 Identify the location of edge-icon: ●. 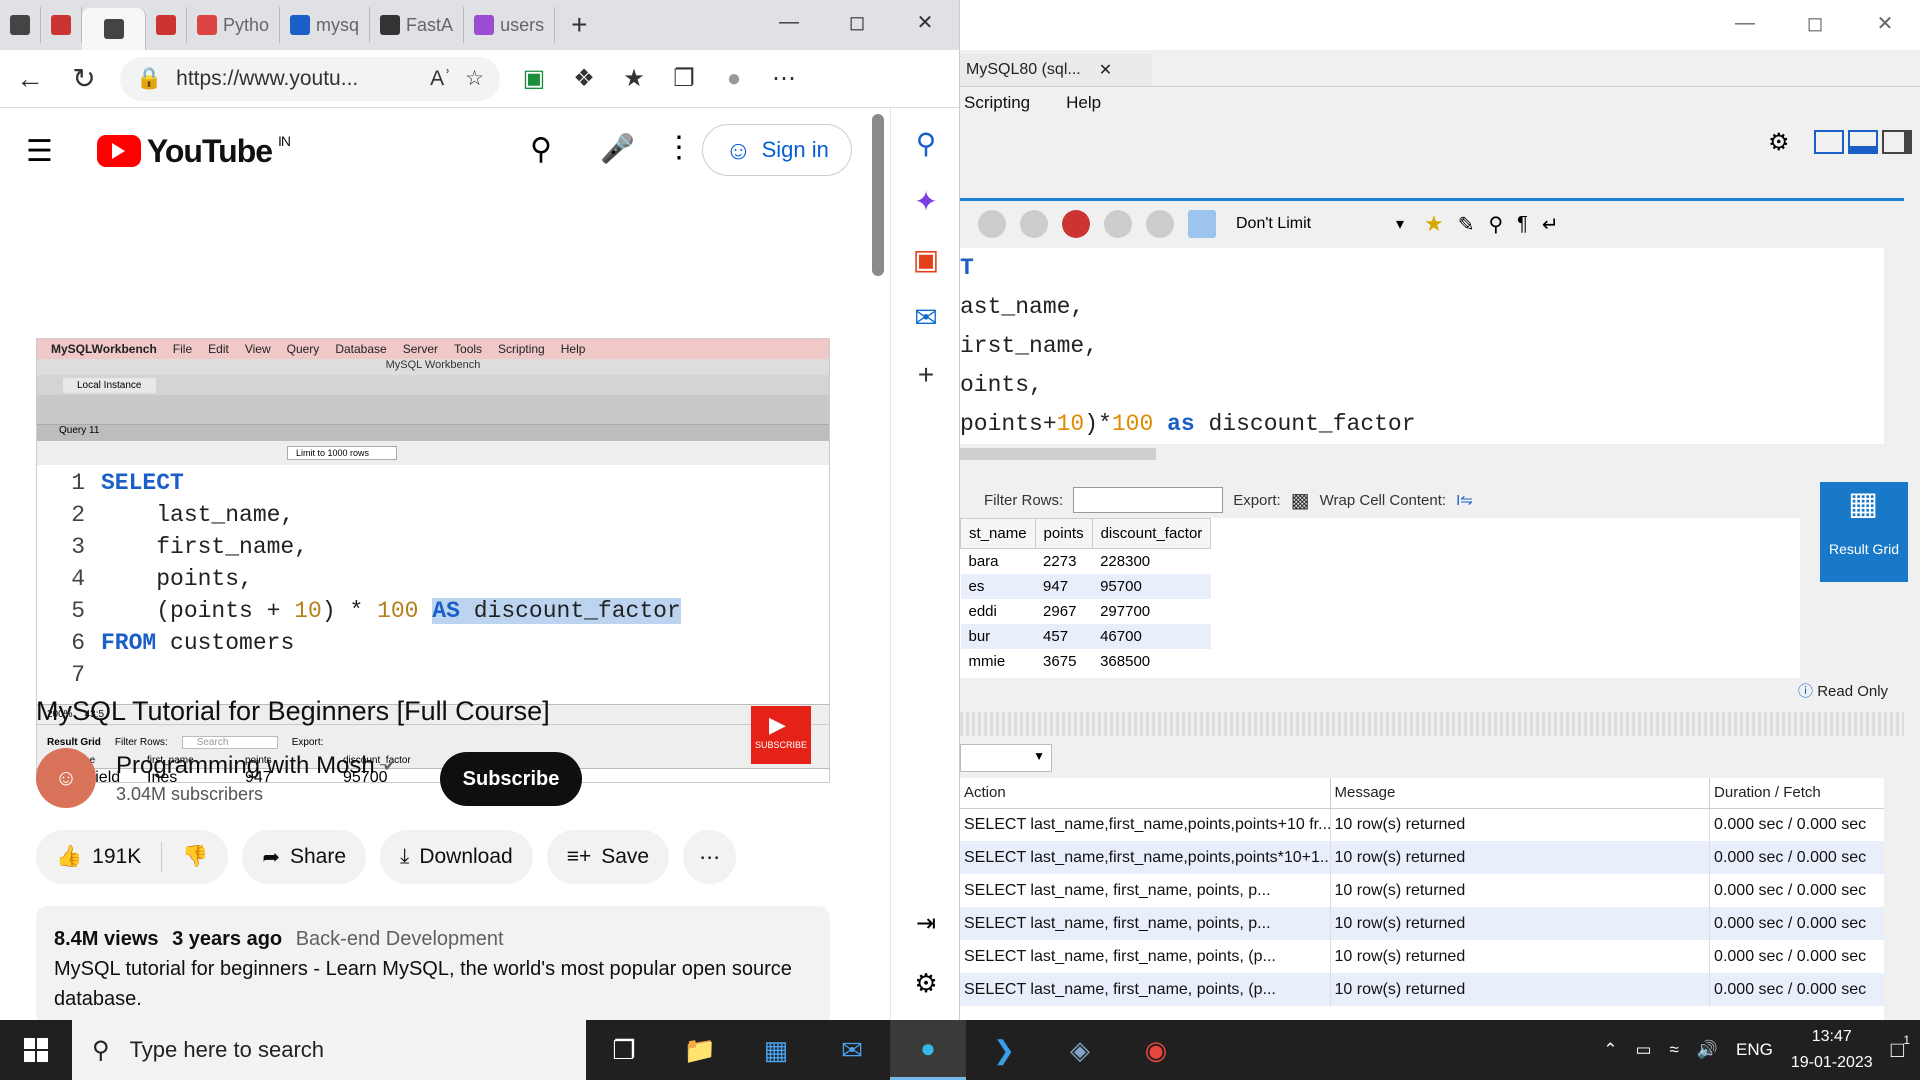
(928, 1050).